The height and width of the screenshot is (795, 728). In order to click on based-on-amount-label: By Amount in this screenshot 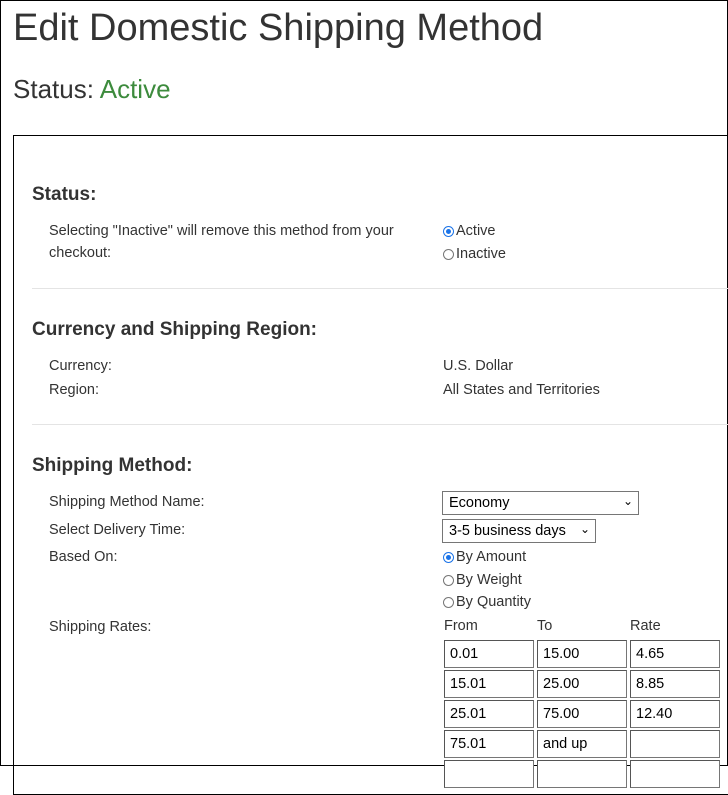, I will do `click(491, 557)`.